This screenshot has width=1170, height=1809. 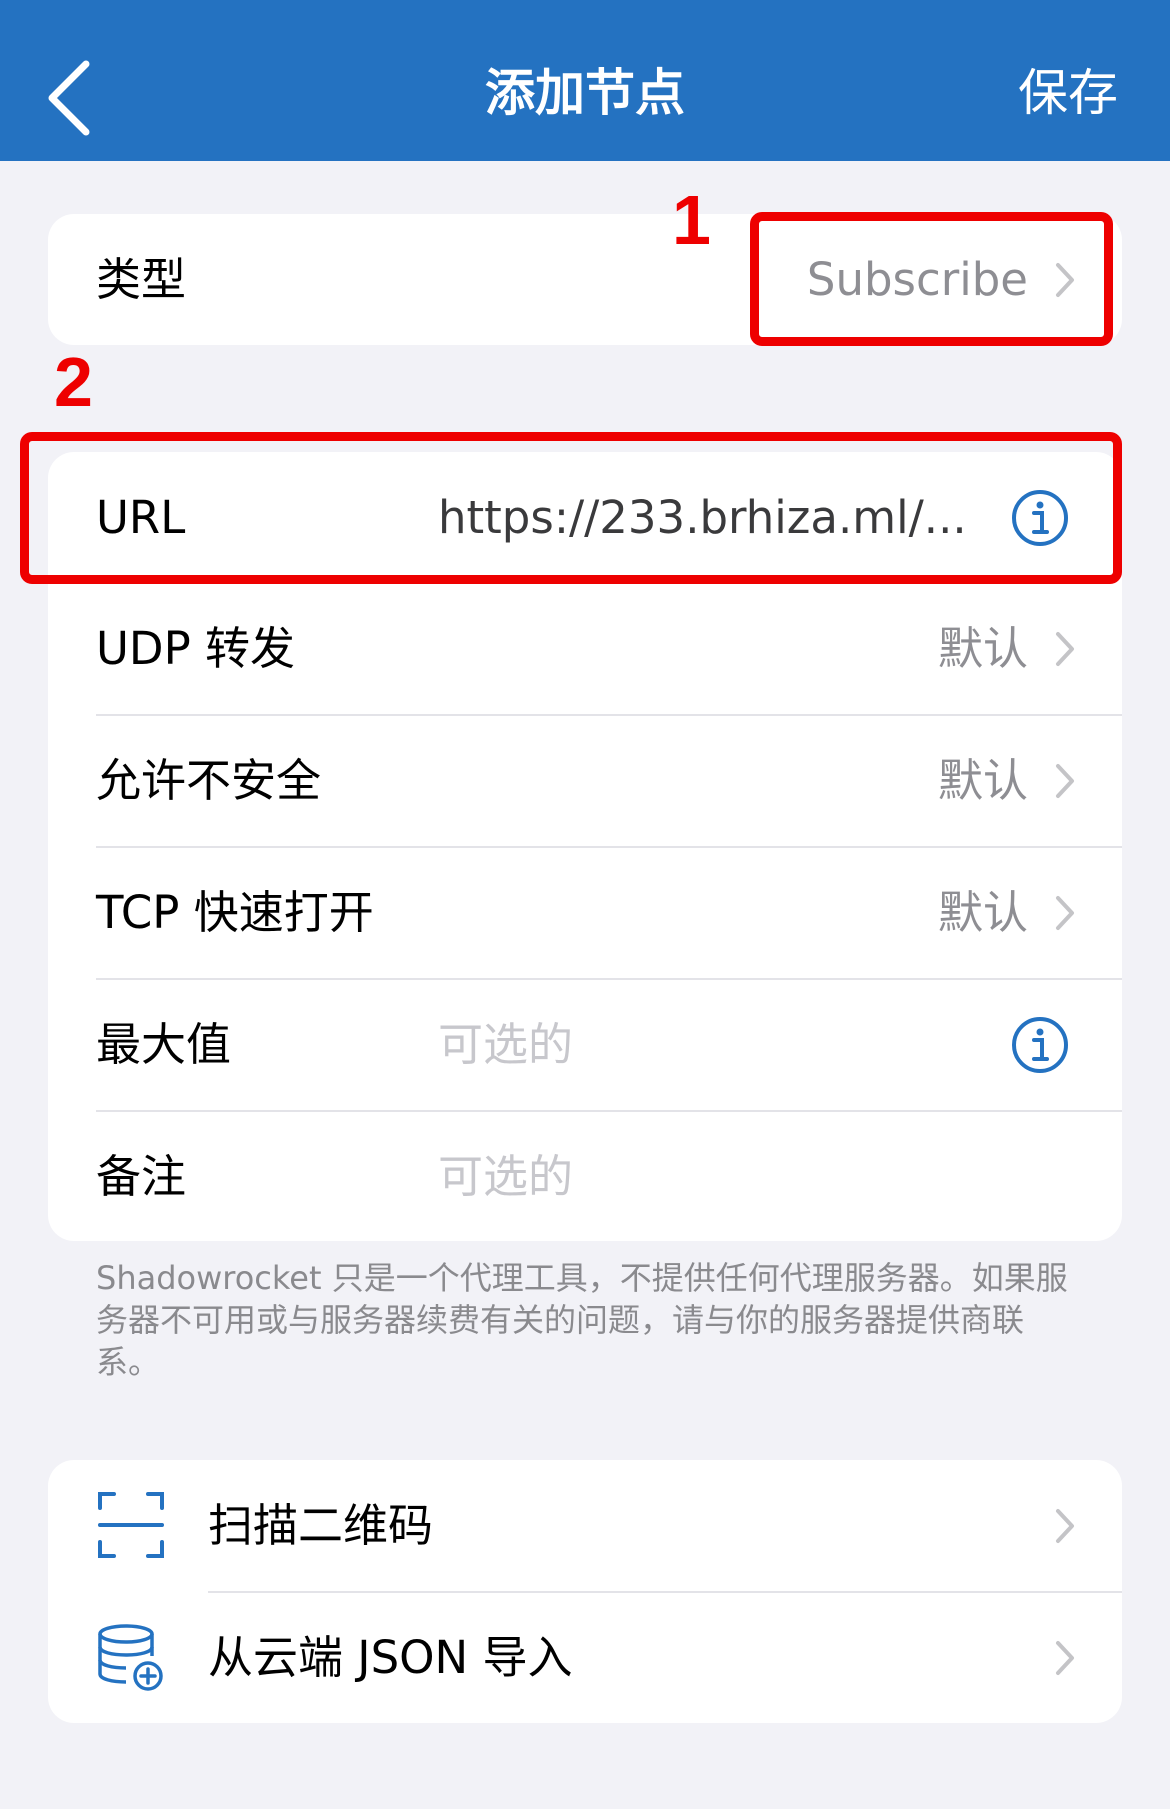 I want to click on annotation-number-1: 1, so click(x=691, y=220).